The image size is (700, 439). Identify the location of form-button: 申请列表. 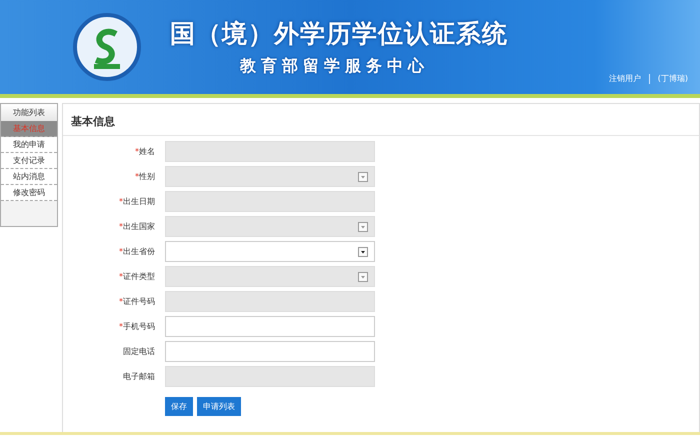
(219, 406).